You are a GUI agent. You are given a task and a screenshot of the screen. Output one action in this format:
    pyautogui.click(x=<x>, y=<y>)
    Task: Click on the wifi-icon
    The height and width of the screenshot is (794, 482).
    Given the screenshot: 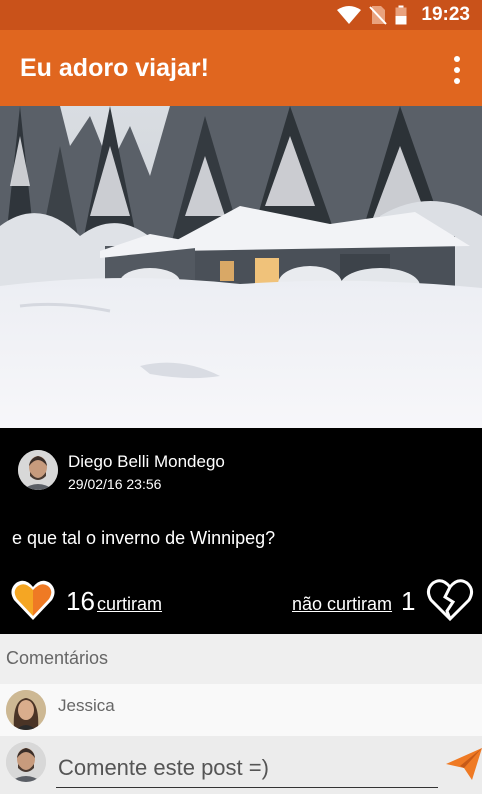 What is the action you would take?
    pyautogui.click(x=349, y=15)
    